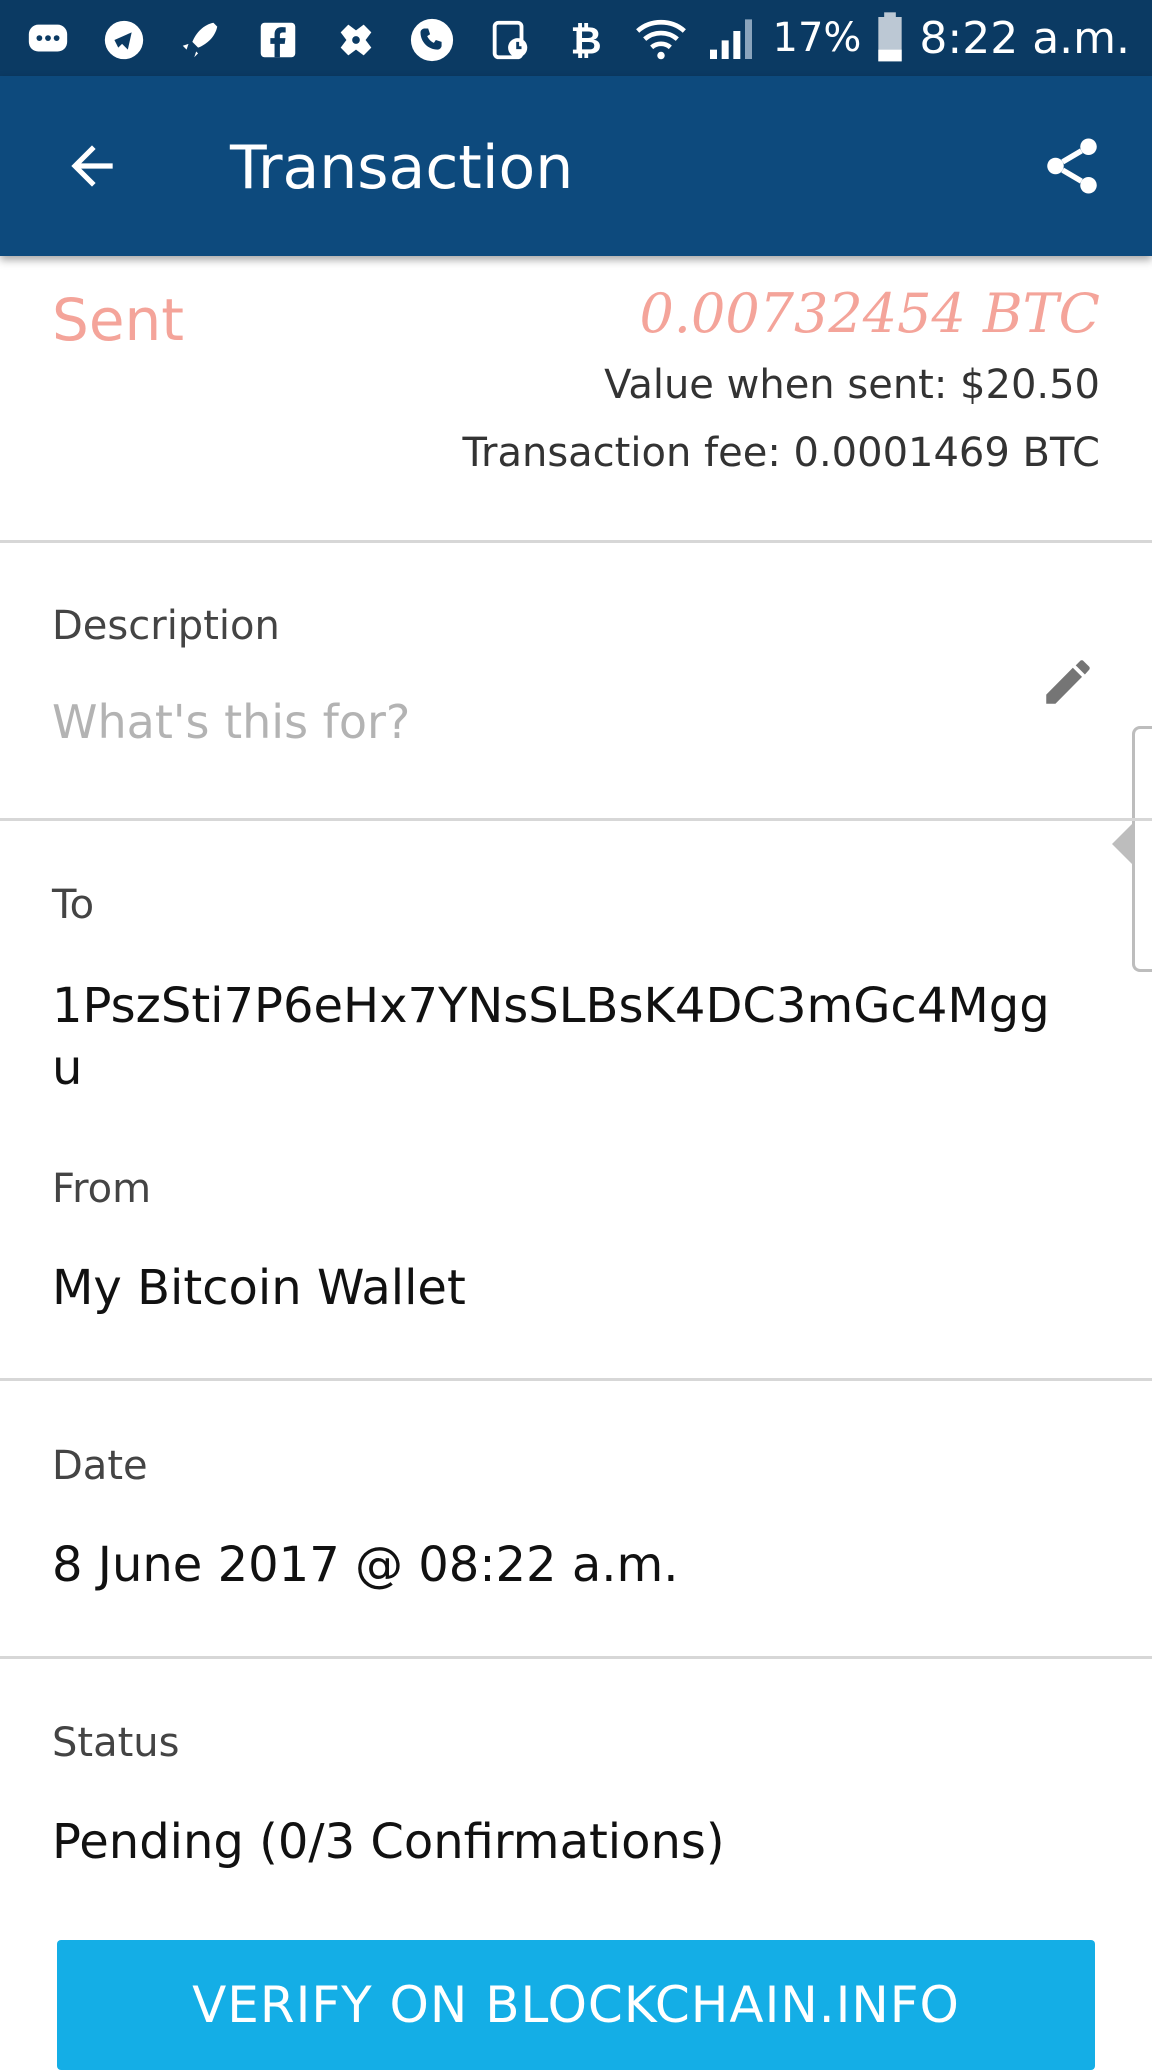 The width and height of the screenshot is (1152, 2070). What do you see at coordinates (432, 40) in the screenshot?
I see `phone-icon` at bounding box center [432, 40].